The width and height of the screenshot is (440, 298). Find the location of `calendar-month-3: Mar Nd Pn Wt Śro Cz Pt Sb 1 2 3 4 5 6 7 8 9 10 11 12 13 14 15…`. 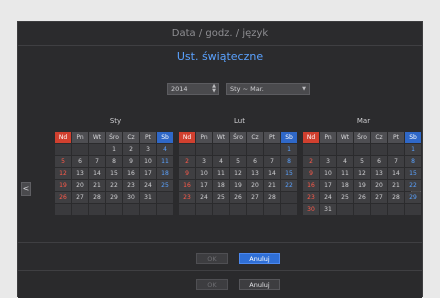

calendar-month-3: Mar Nd Pn Wt Śro Cz Pt Sb 1 2 3 4 5 6 7 8 9 10 11 12 13 14 15… is located at coordinates (363, 166).